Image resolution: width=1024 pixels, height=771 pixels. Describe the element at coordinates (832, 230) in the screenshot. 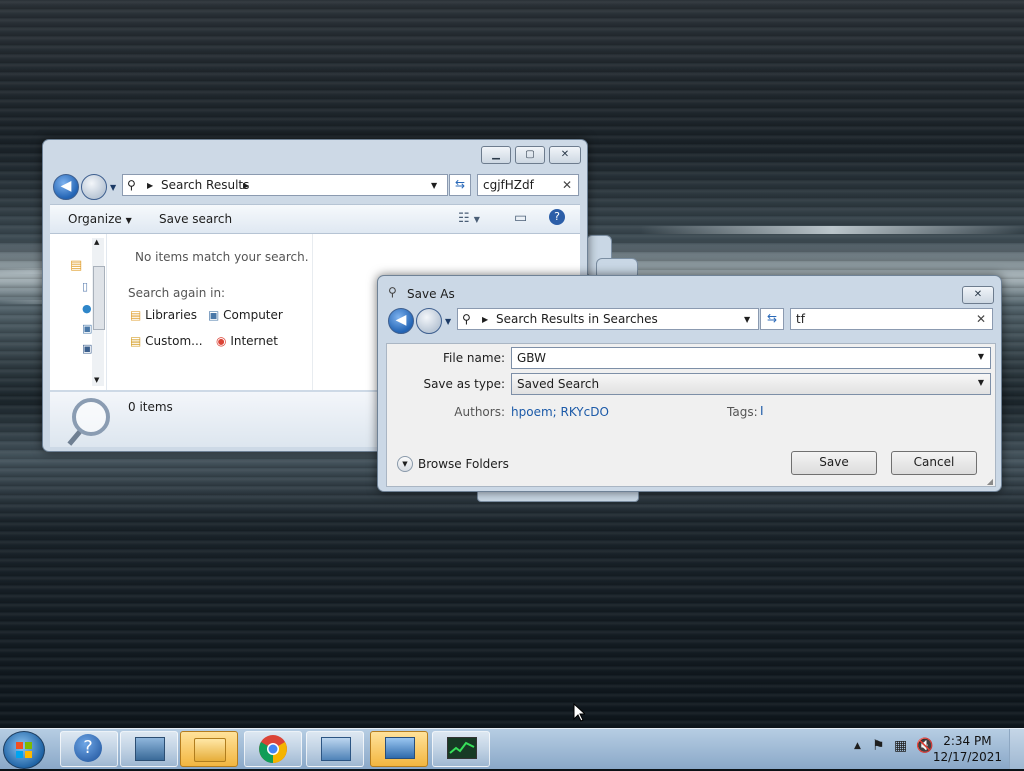

I see `wallpaper-streak` at that location.